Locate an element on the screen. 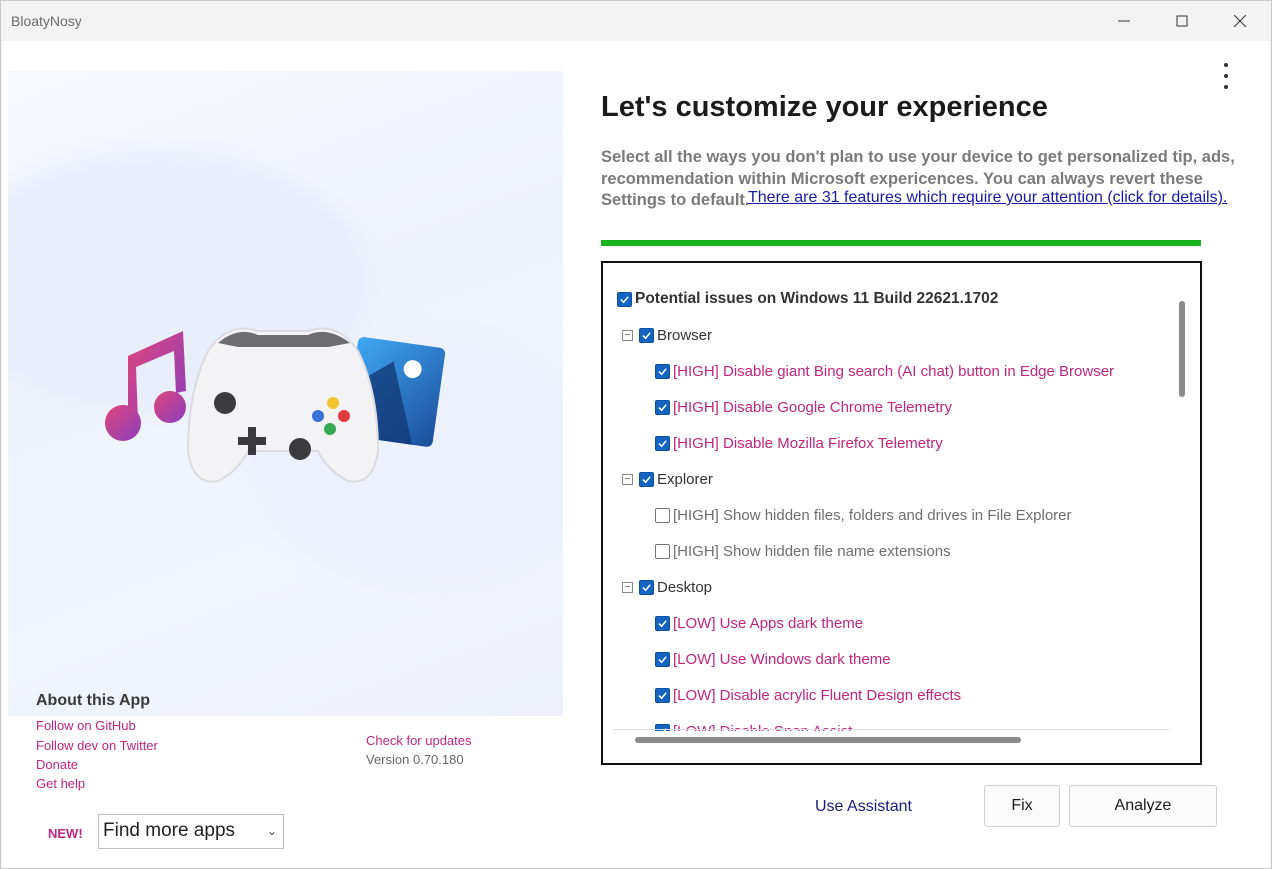  media-illustration is located at coordinates (275, 405).